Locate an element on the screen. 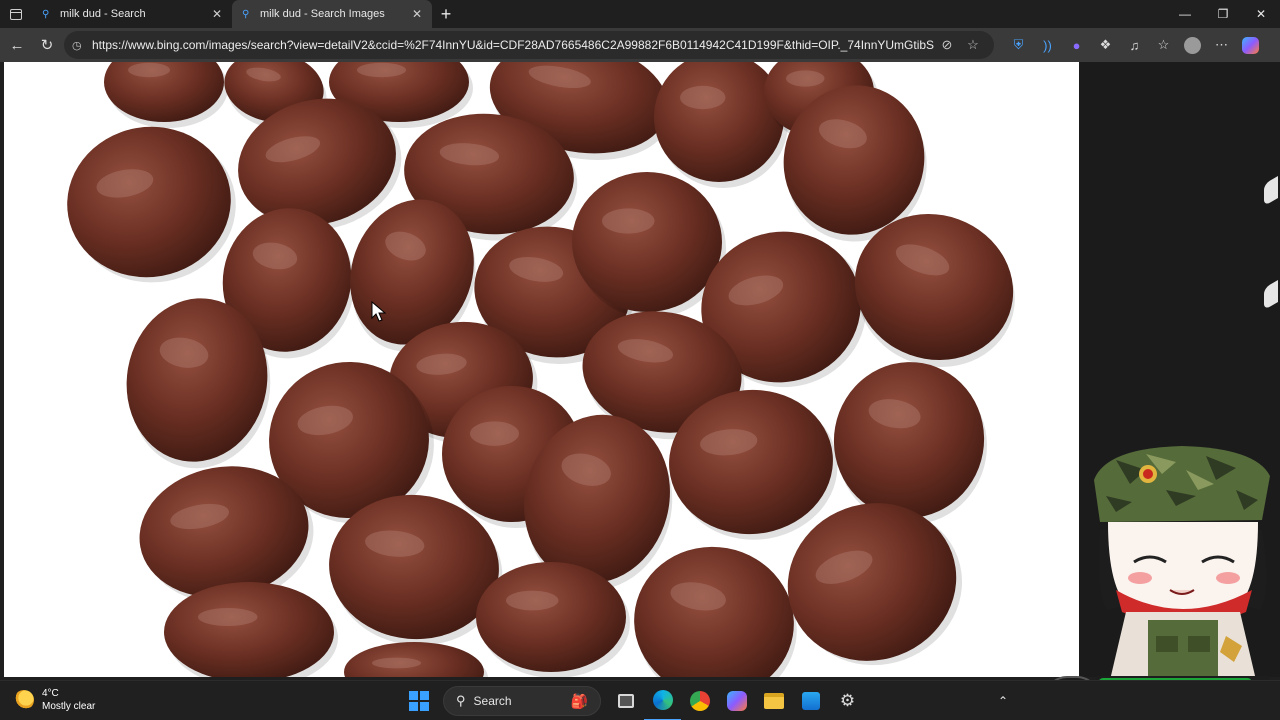 The height and width of the screenshot is (720, 1280). edge-taskbar-button is located at coordinates (662, 700).